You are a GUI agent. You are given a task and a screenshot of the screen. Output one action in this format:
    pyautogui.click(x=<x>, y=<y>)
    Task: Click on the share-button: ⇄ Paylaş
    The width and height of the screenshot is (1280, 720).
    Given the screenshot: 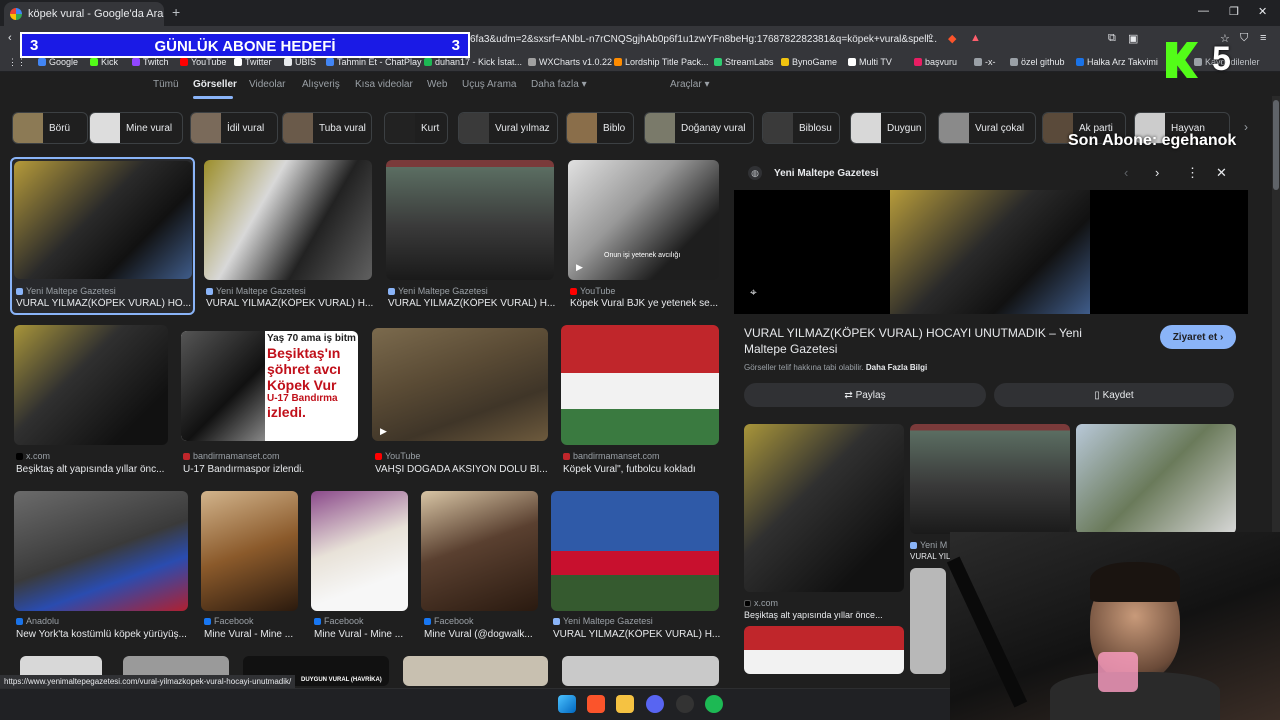 What is the action you would take?
    pyautogui.click(x=865, y=395)
    